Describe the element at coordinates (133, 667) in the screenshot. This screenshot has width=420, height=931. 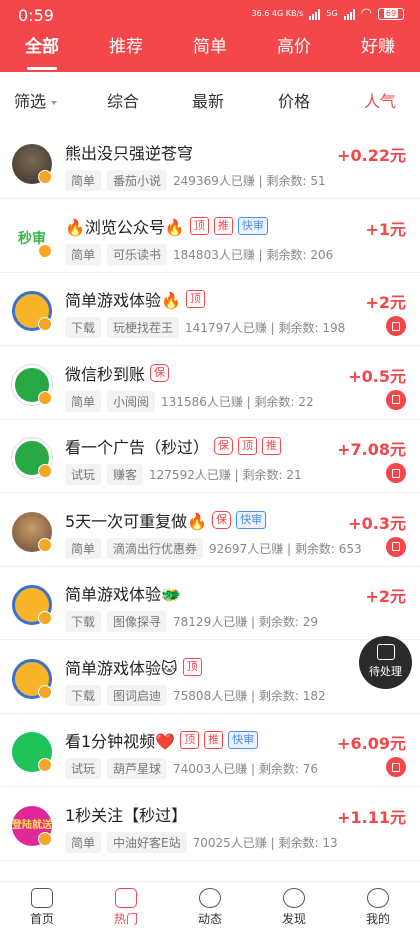
I see `task-title: 简单游戏体验🐱 顶` at that location.